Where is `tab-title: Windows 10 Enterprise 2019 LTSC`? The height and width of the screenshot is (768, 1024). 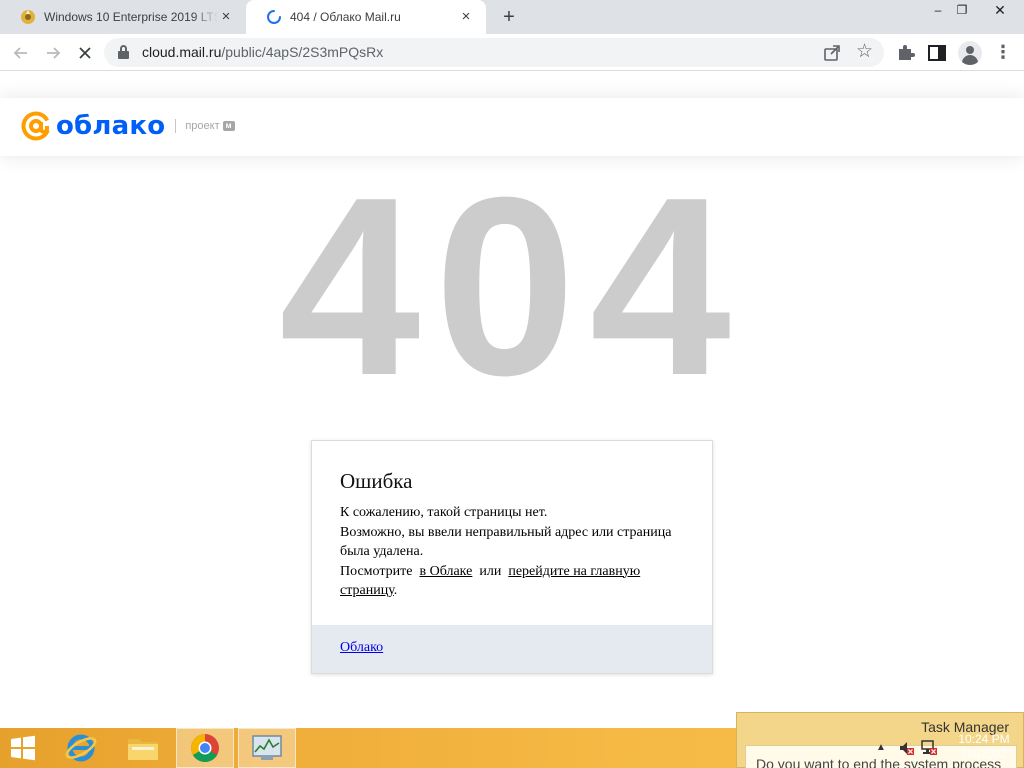 tab-title: Windows 10 Enterprise 2019 LTSC is located at coordinates (131, 17).